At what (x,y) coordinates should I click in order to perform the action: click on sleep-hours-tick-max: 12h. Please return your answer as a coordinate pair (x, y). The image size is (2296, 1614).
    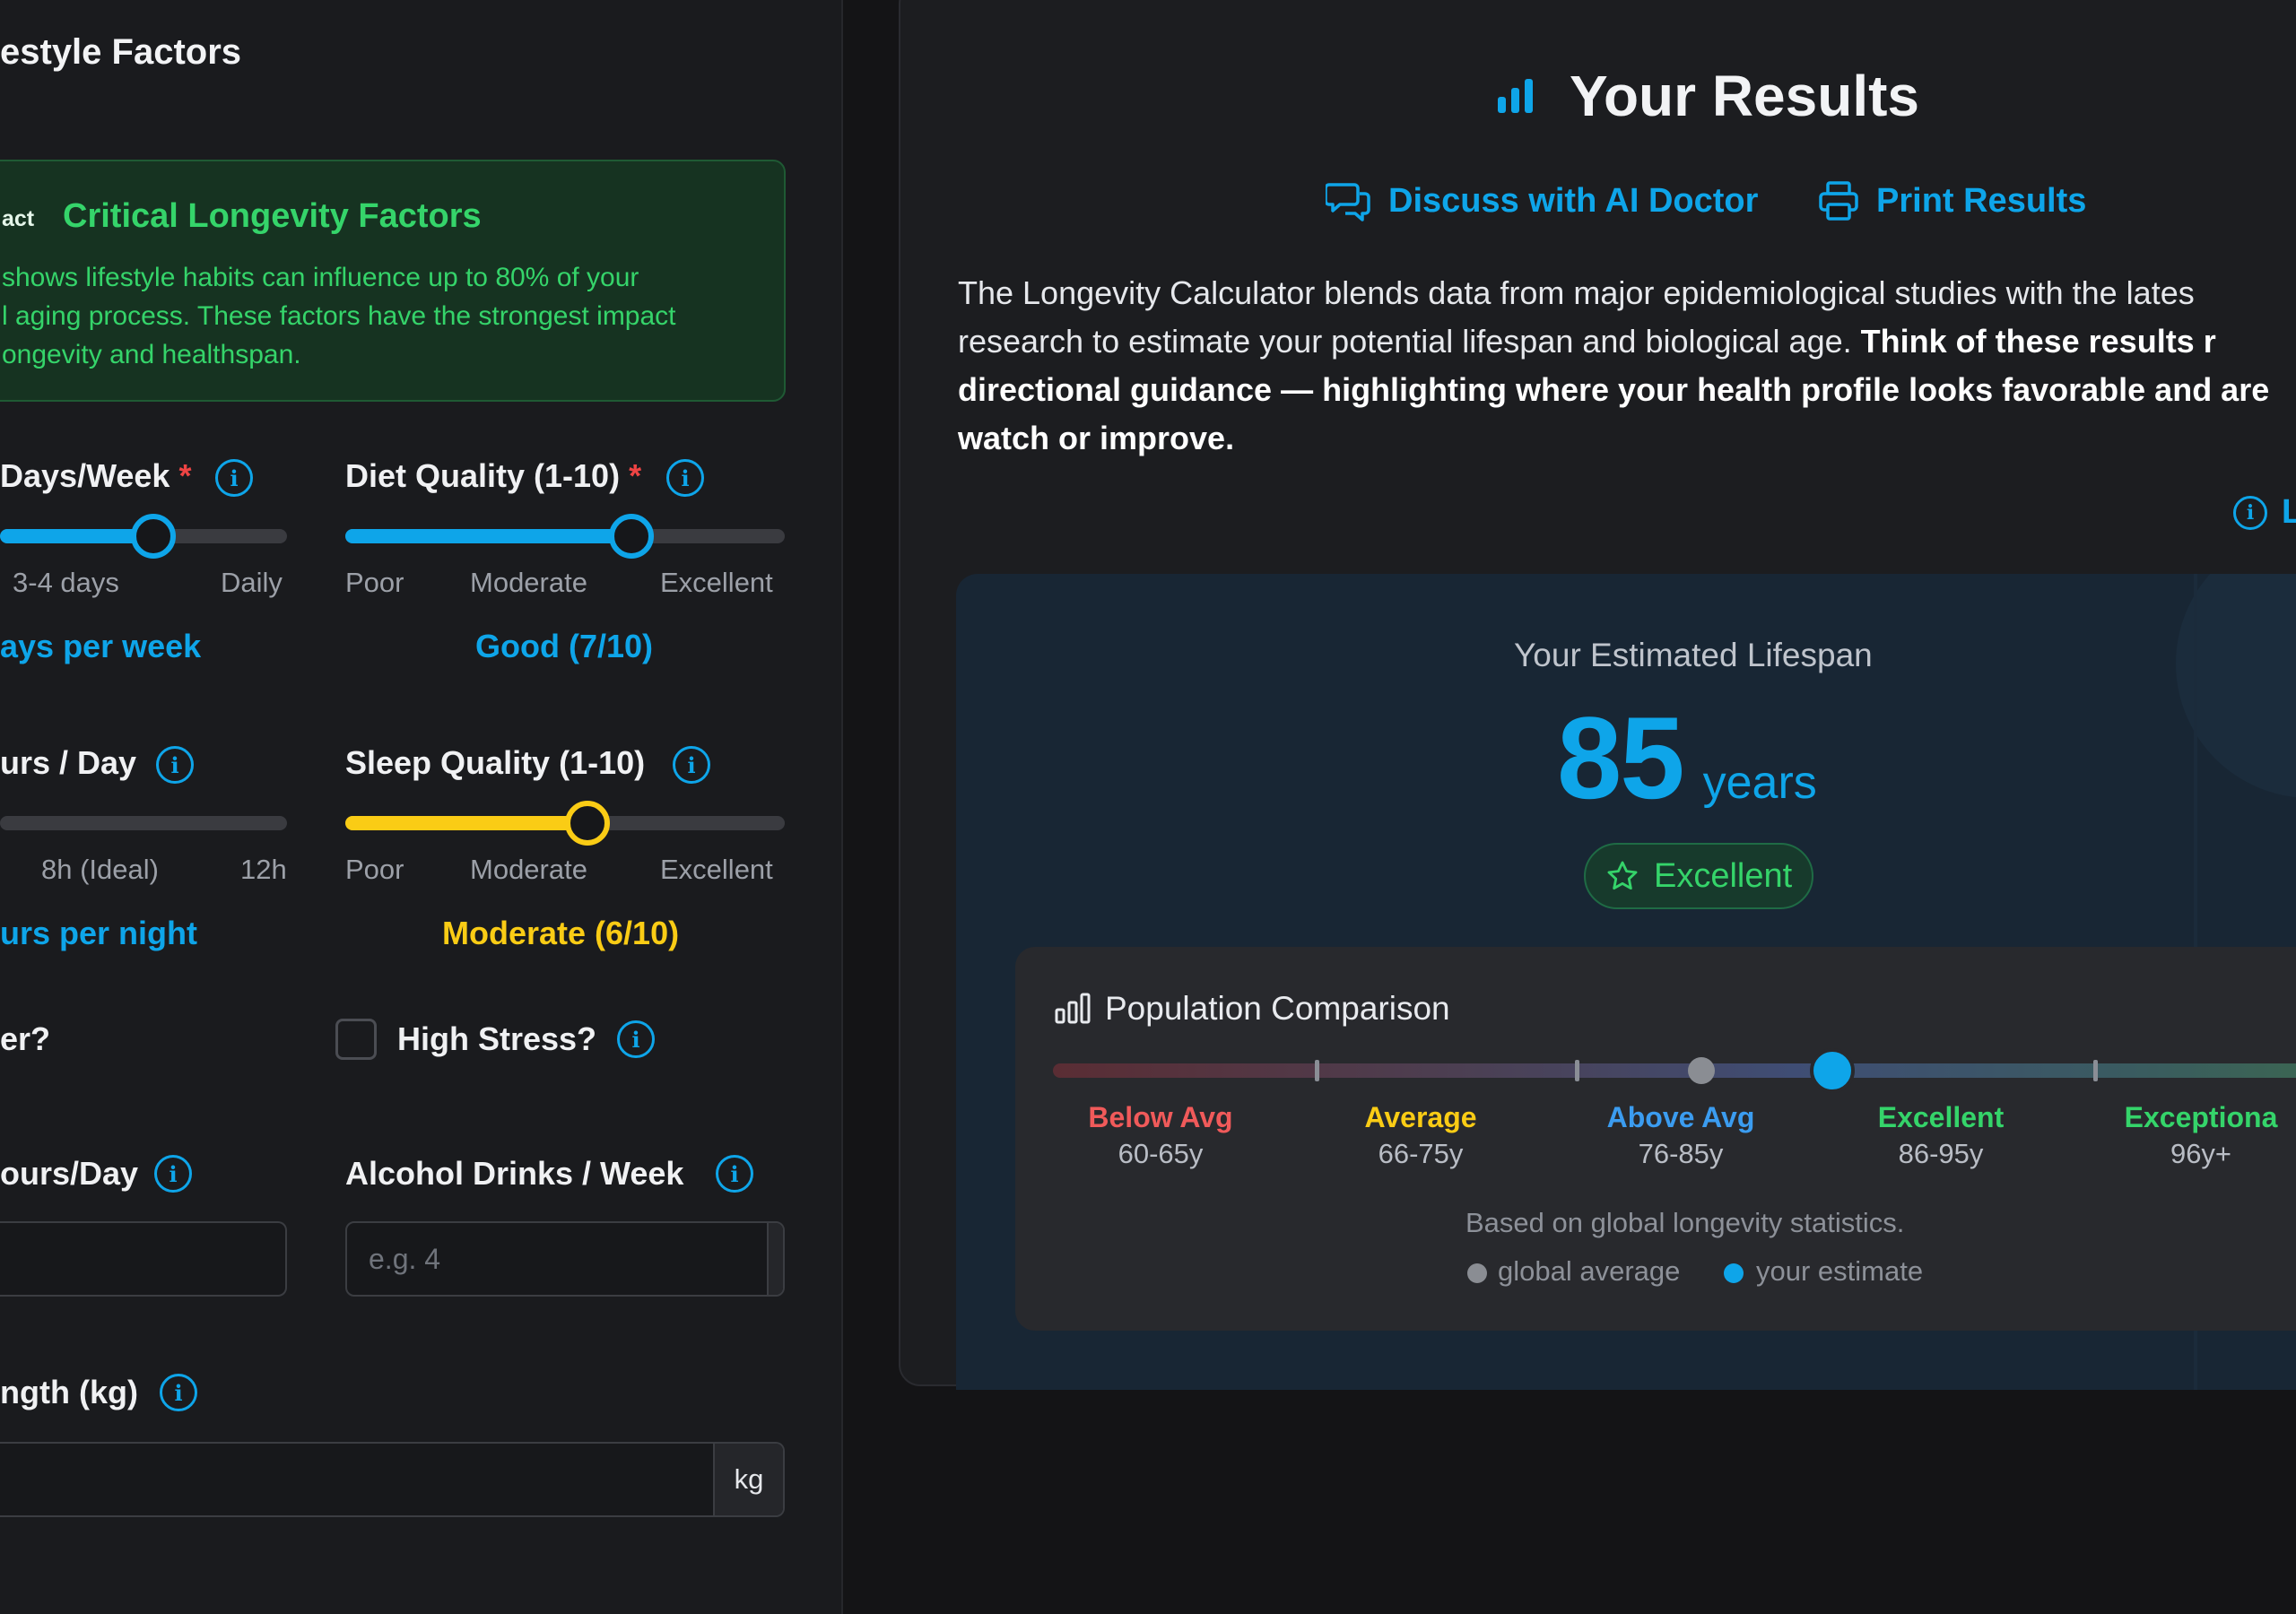
    Looking at the image, I should click on (263, 869).